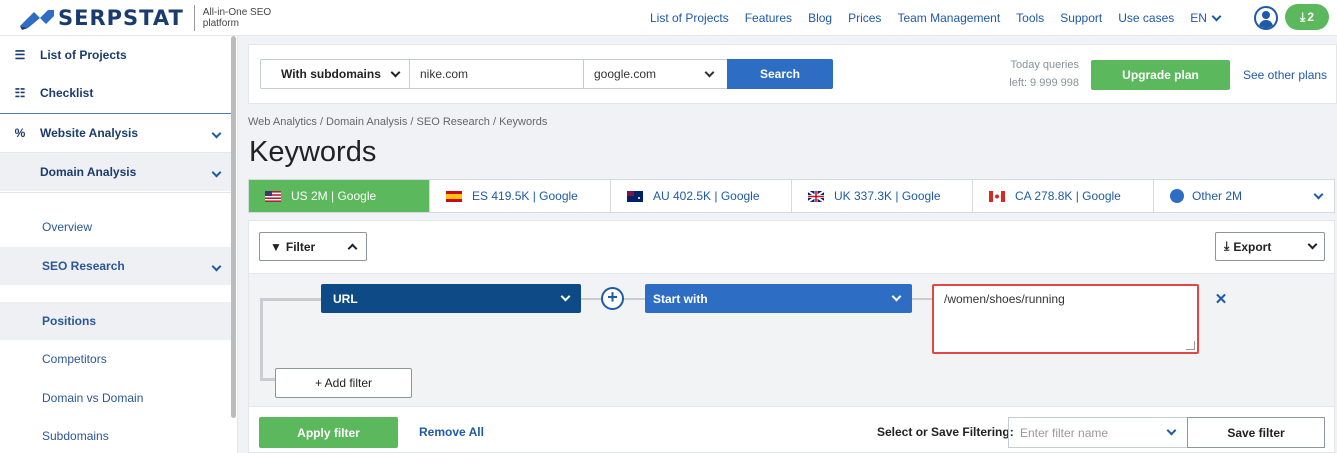  I want to click on logo-tagline: All-in-One SEO platform, so click(237, 18).